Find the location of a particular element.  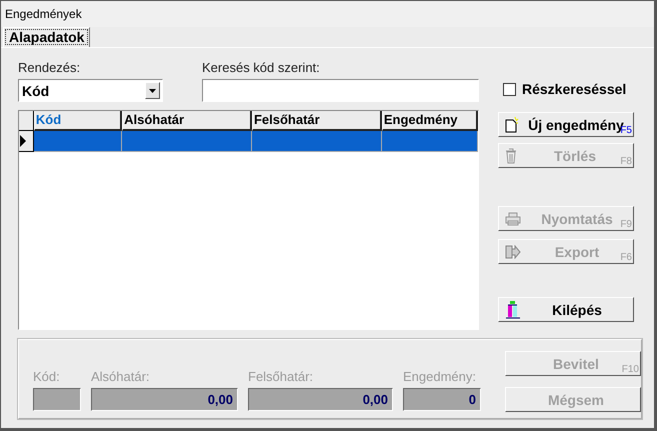

row-selector is located at coordinates (26, 141).